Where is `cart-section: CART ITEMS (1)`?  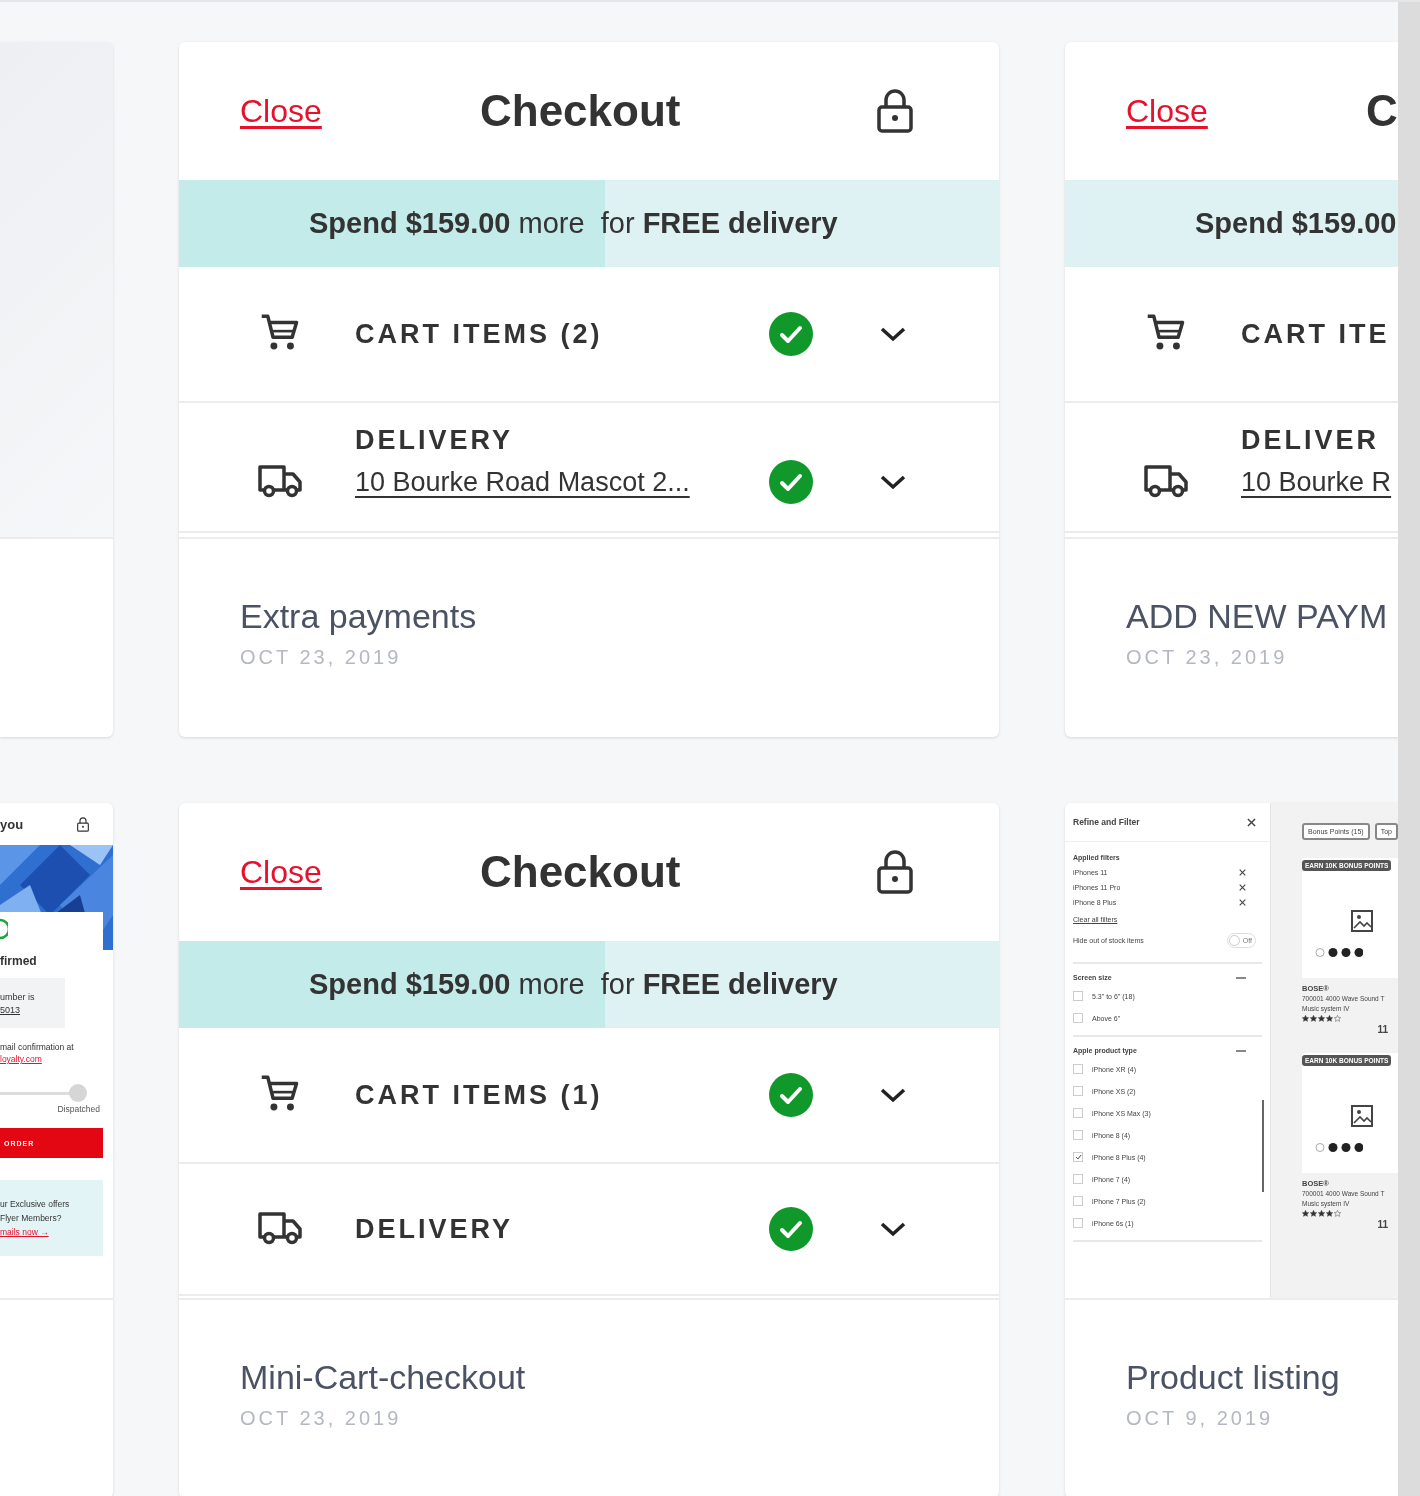
cart-section: CART ITEMS (1) is located at coordinates (589, 1096).